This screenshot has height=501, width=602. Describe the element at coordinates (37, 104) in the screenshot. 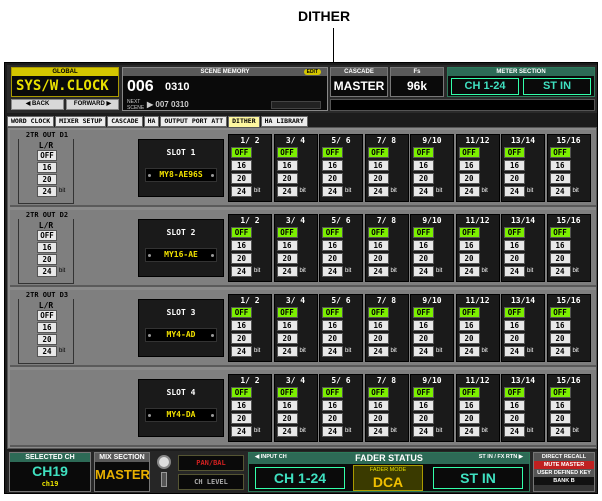

I see `back-button: ◀ BACK` at that location.